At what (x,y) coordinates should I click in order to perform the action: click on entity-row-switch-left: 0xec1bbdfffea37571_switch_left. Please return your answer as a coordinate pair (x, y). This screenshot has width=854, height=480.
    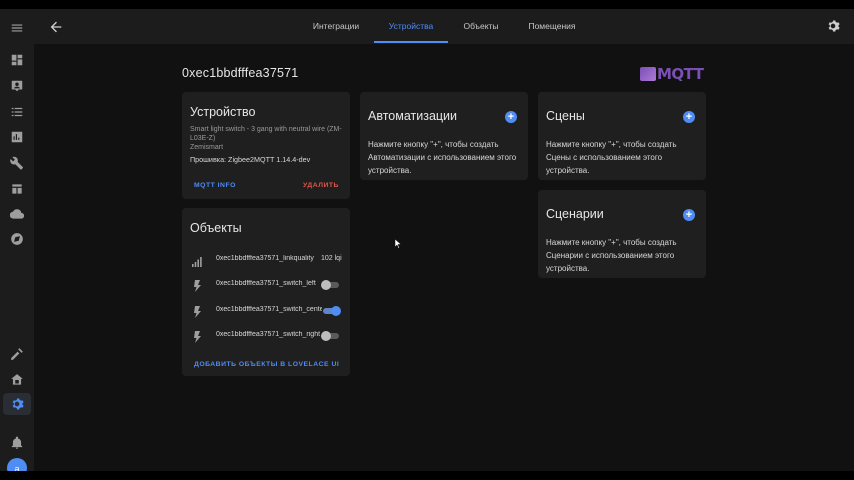
    Looking at the image, I should click on (266, 285).